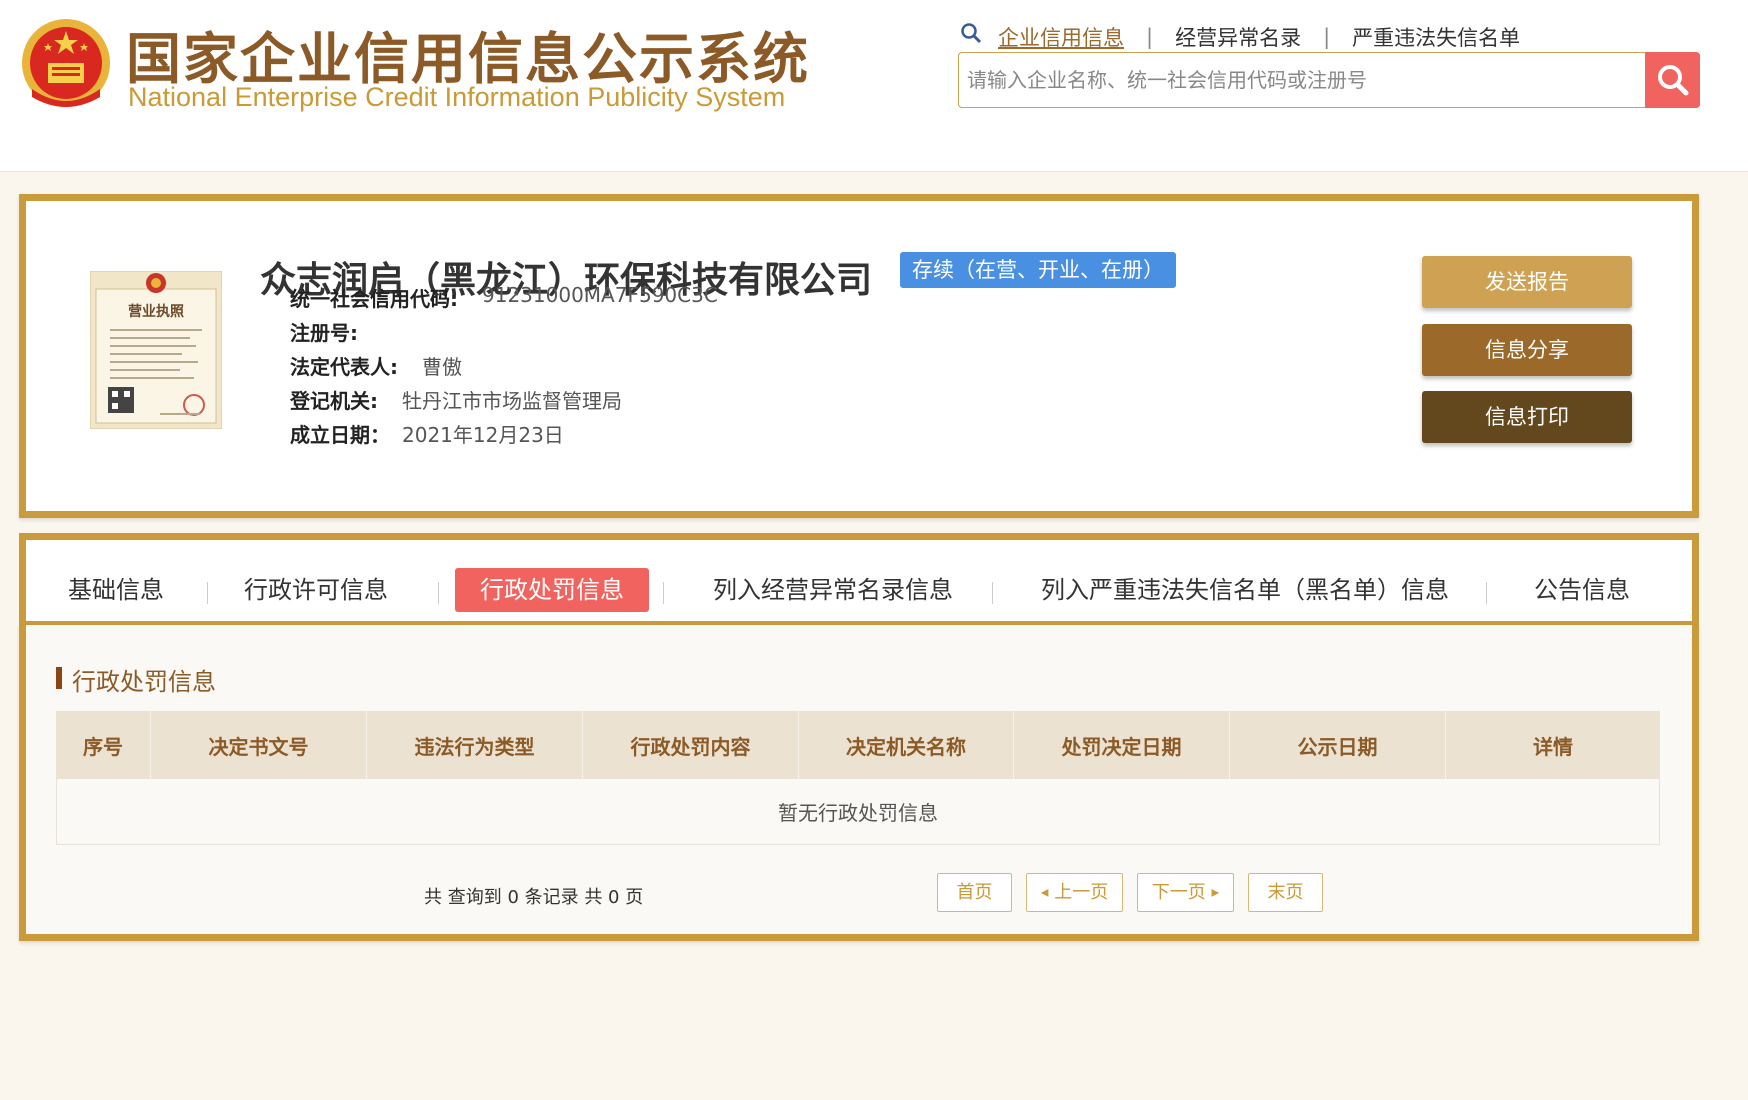  Describe the element at coordinates (906, 745) in the screenshot. I see `column-header: 决定机关名称` at that location.